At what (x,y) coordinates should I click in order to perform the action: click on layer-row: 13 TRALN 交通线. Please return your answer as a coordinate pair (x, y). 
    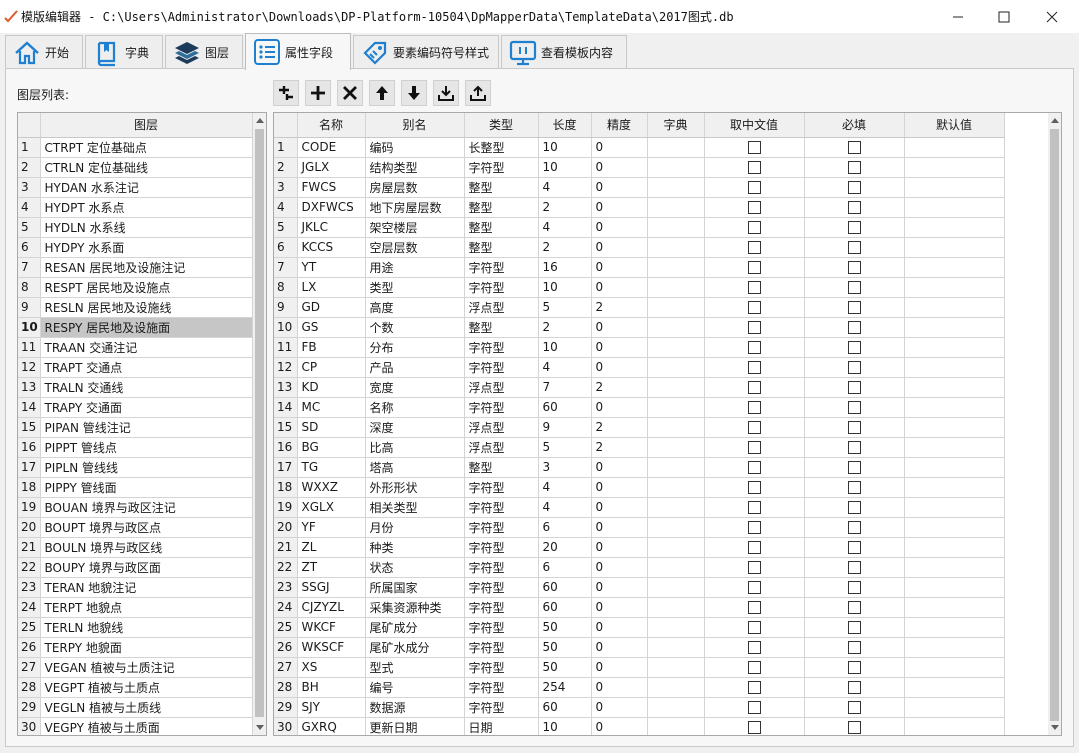
    Looking at the image, I should click on (135, 387).